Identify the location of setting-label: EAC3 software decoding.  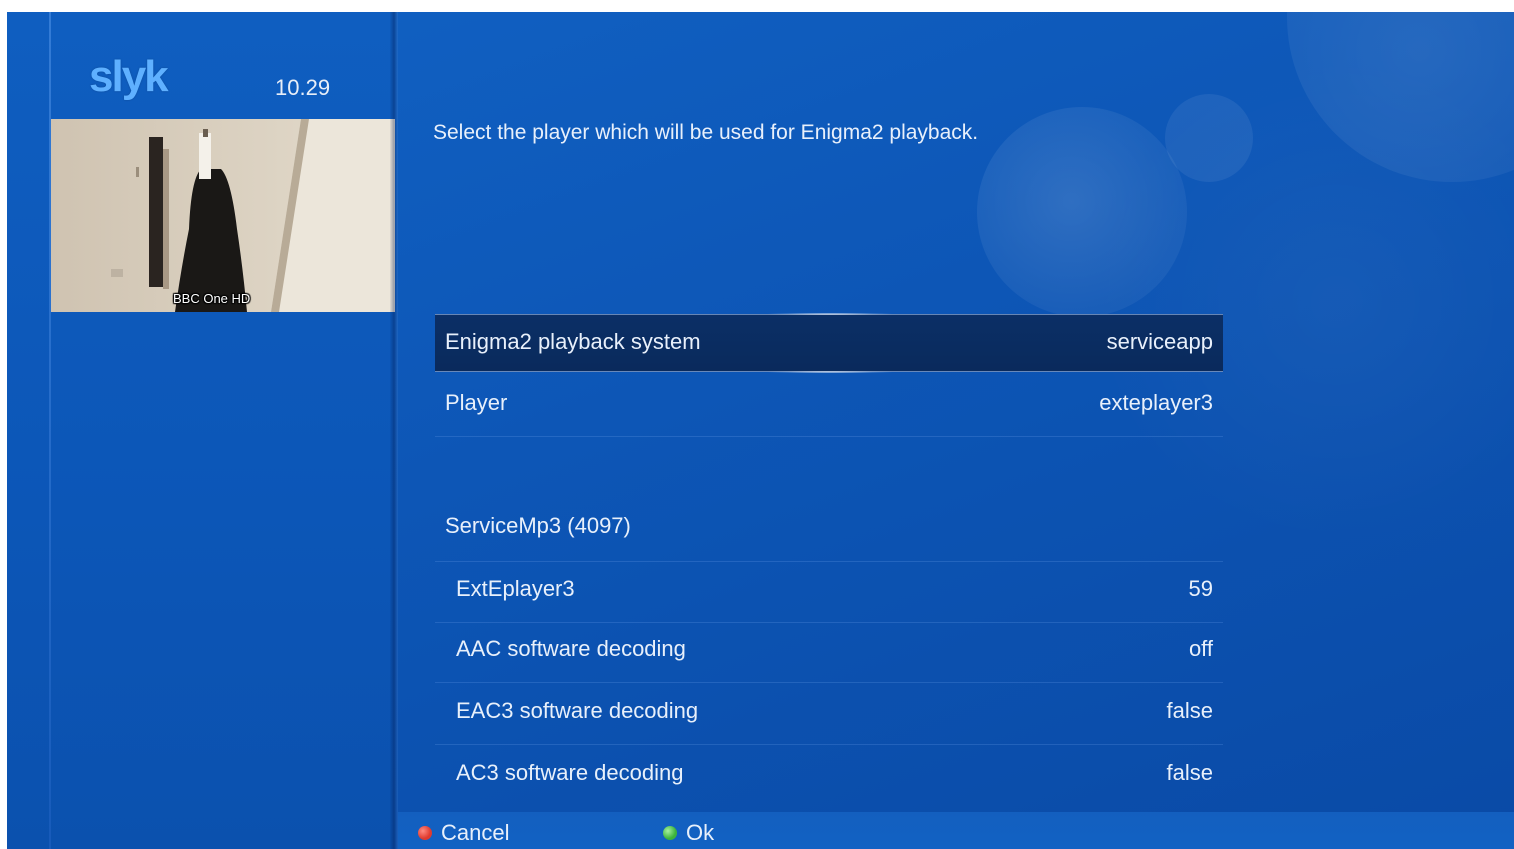
(577, 710).